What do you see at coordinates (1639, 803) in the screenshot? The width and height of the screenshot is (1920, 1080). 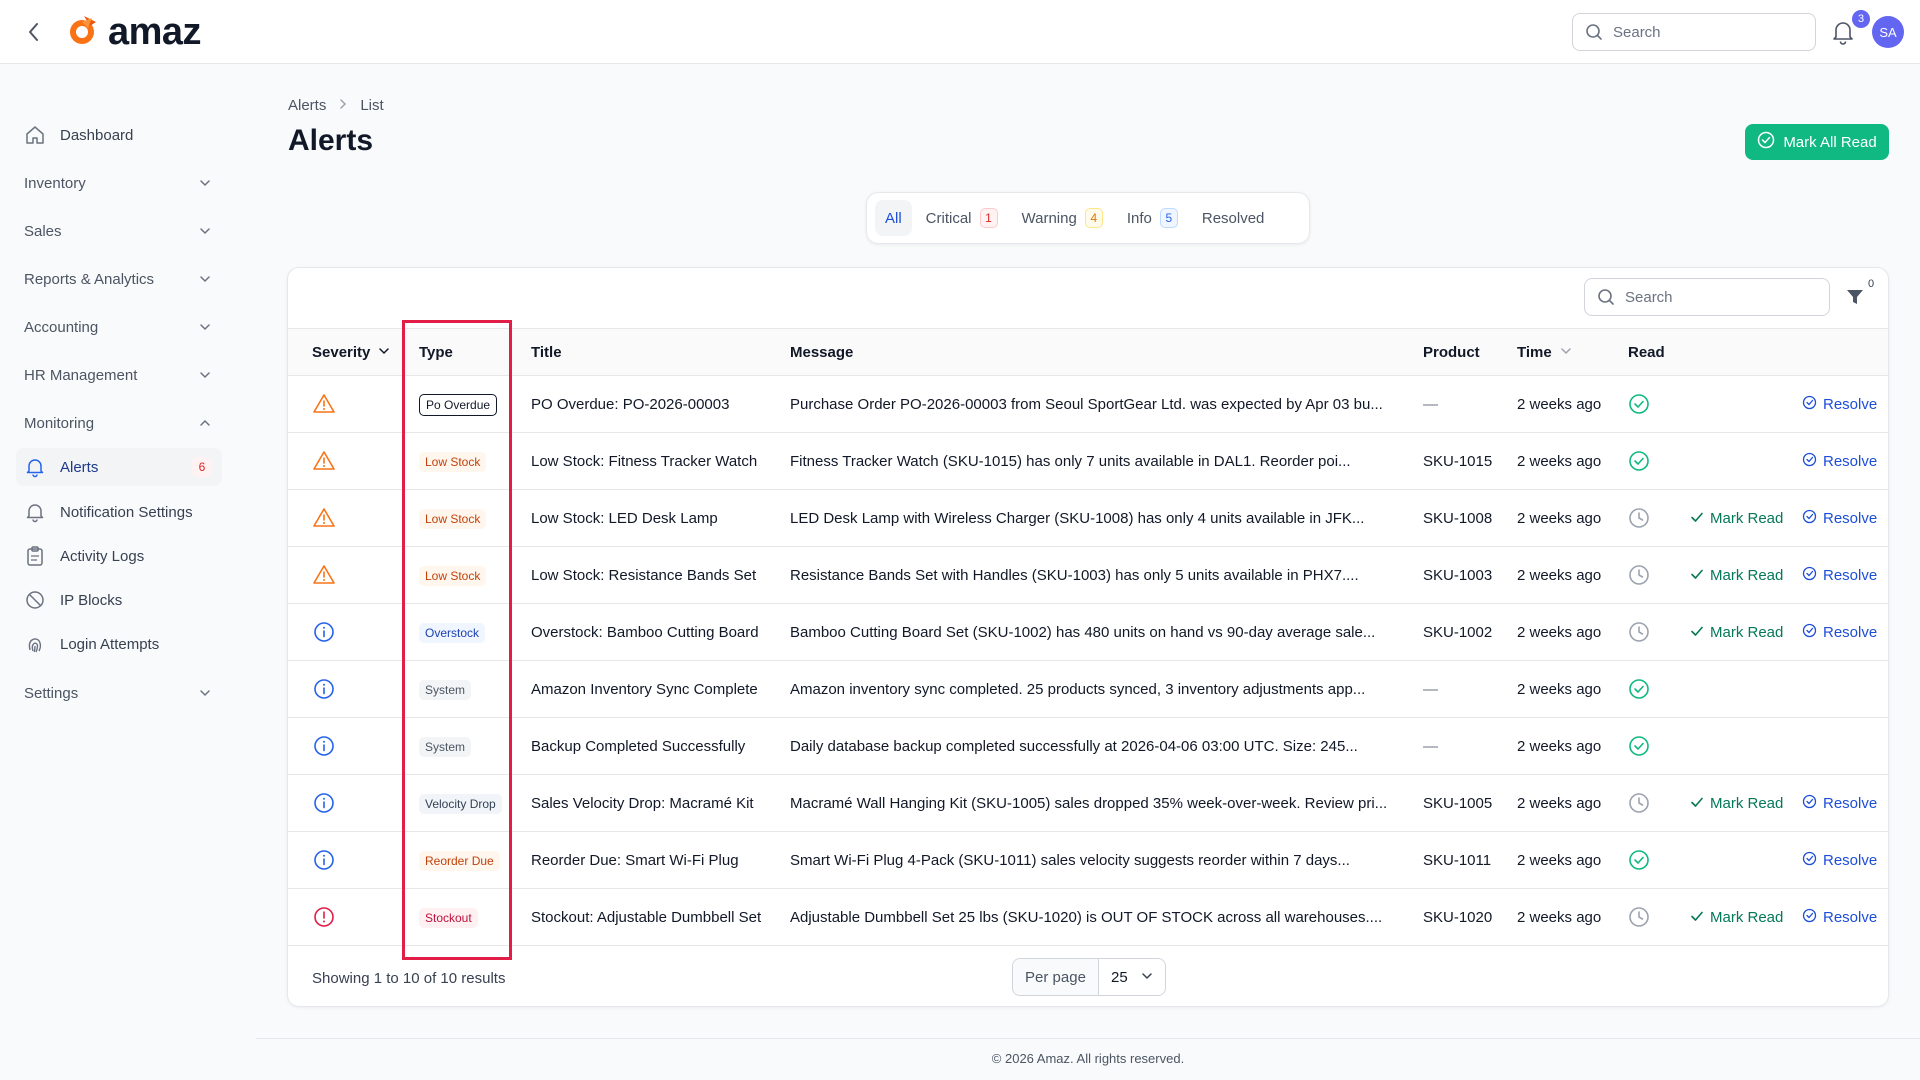 I see `unread-clock-icon` at bounding box center [1639, 803].